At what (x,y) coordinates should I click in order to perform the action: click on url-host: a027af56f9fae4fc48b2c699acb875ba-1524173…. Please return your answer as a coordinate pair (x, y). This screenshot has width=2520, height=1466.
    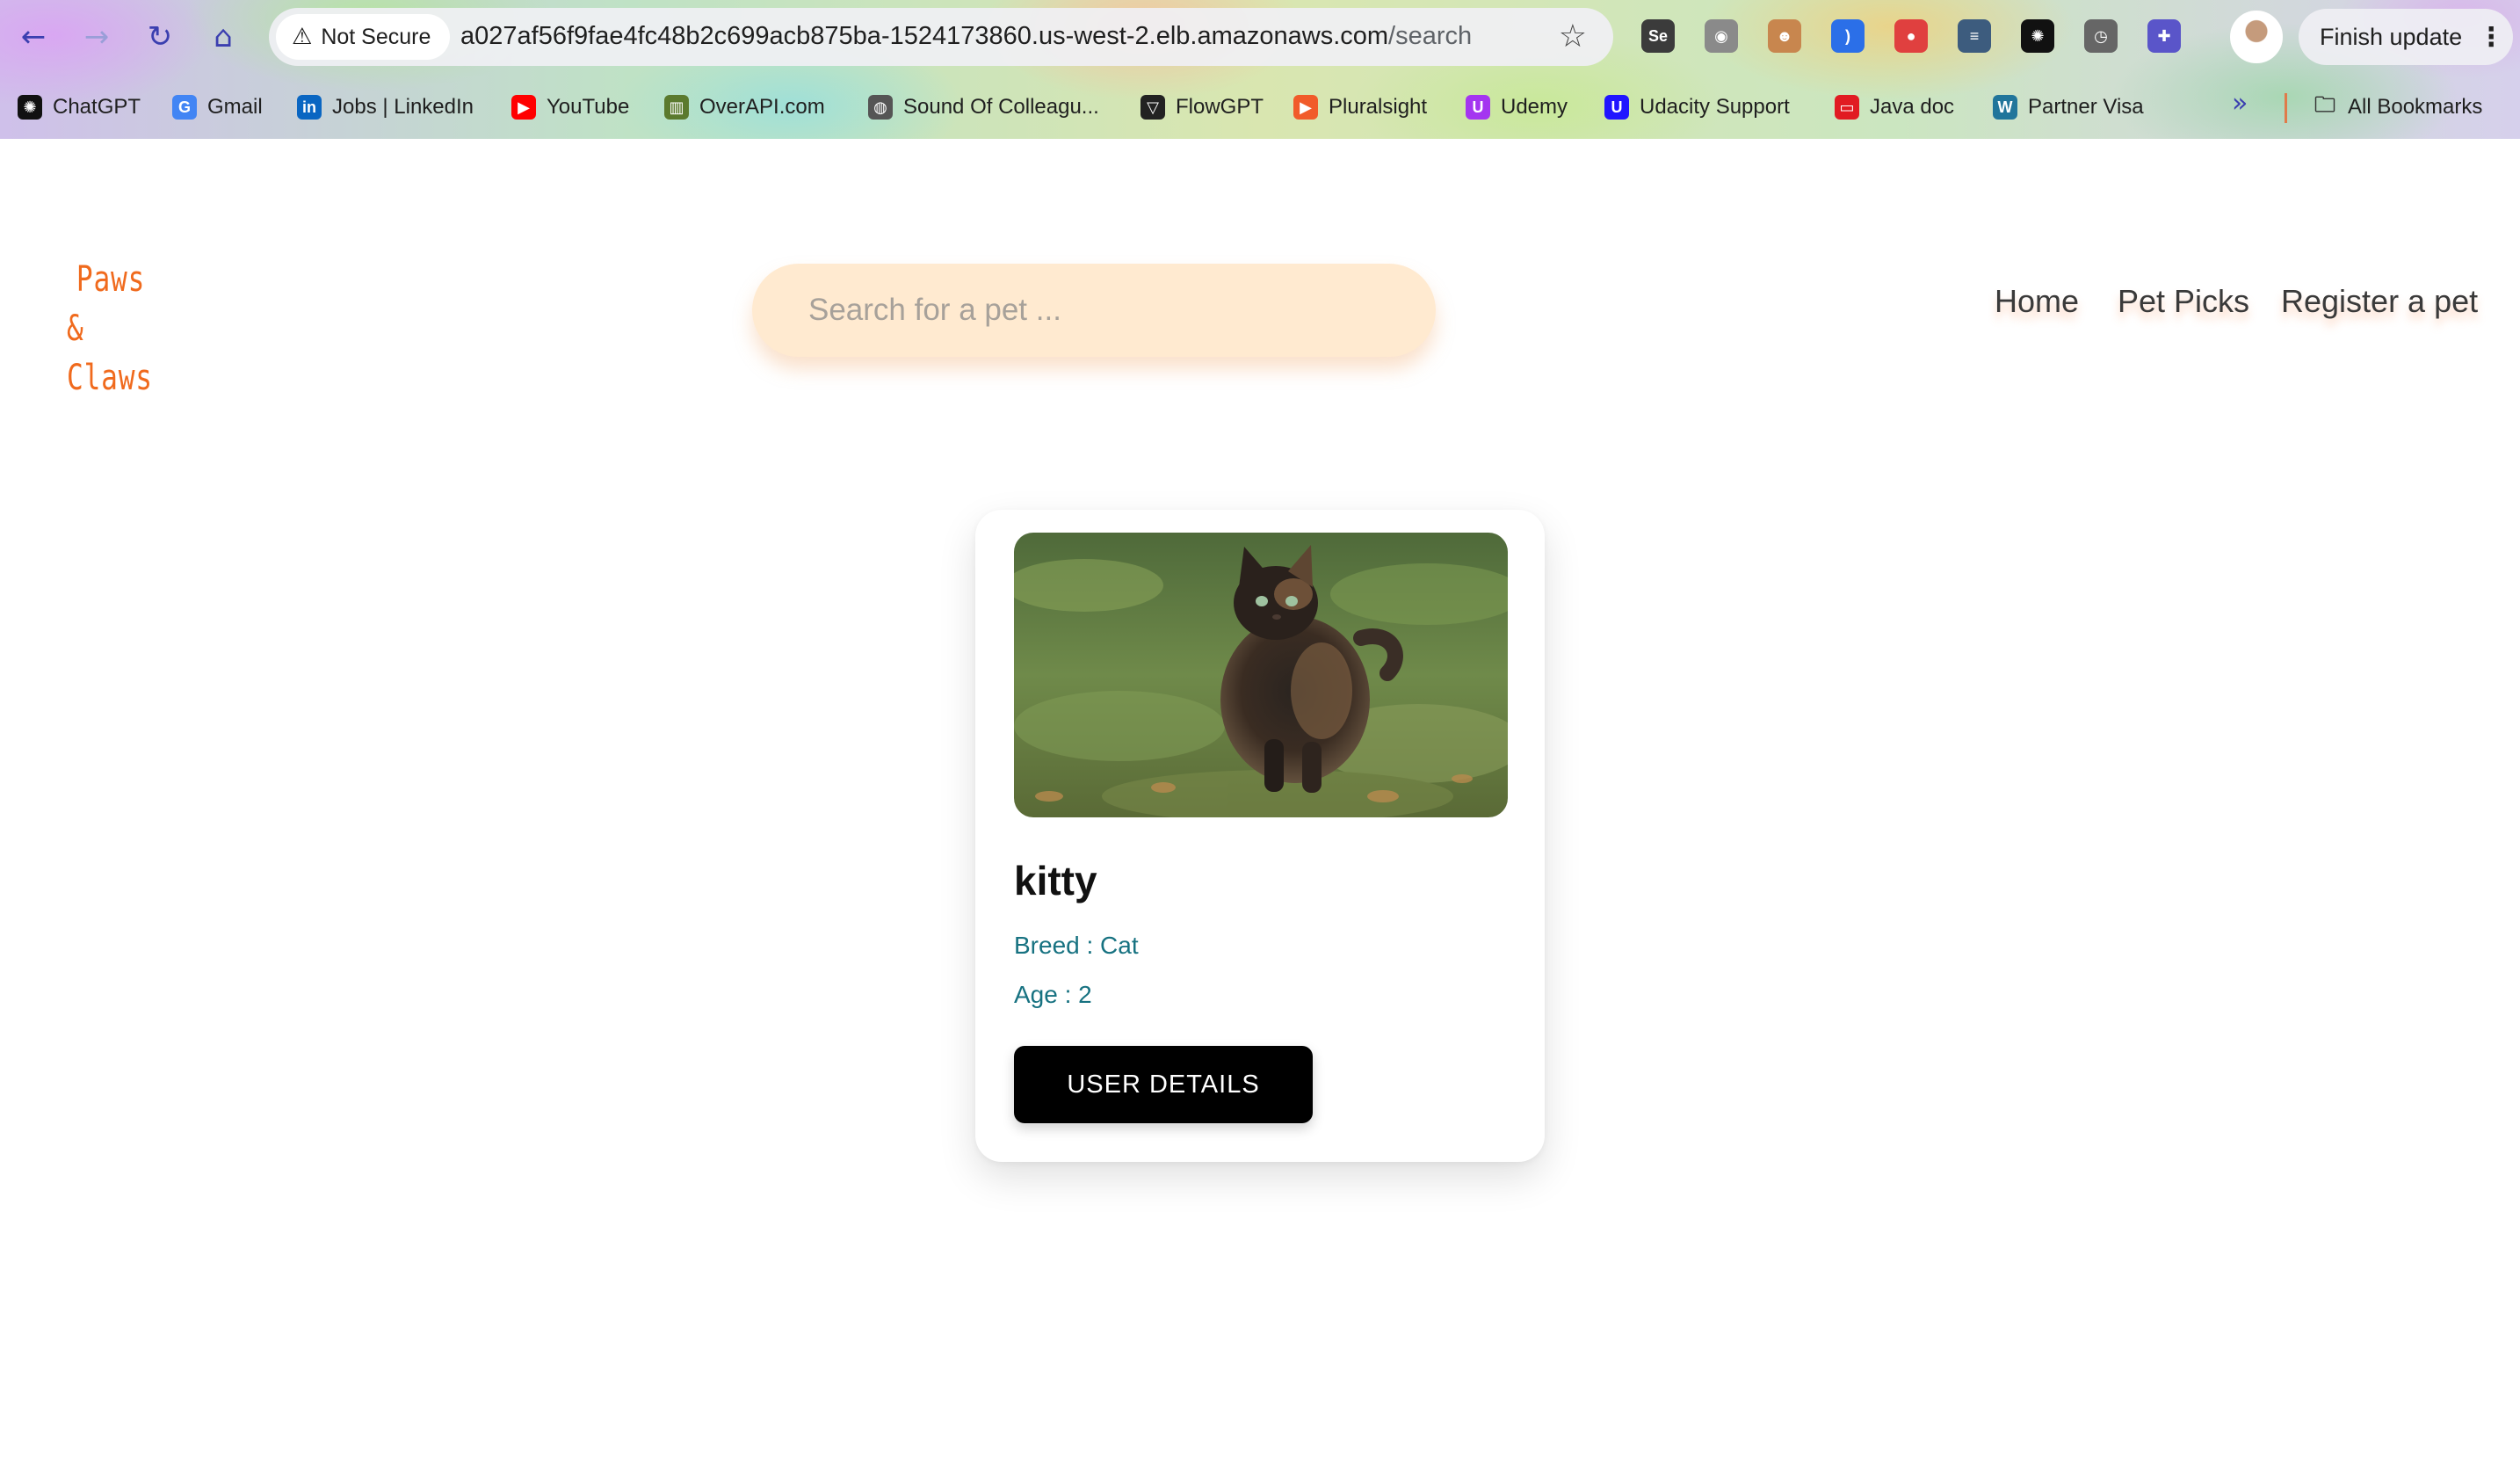
    Looking at the image, I should click on (924, 36).